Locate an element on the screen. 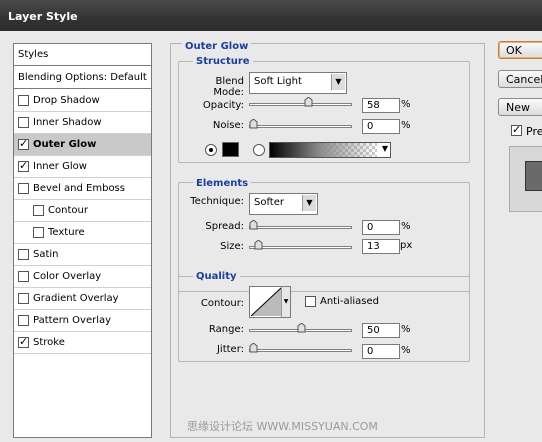  style-item: Outer Glow is located at coordinates (82, 145).